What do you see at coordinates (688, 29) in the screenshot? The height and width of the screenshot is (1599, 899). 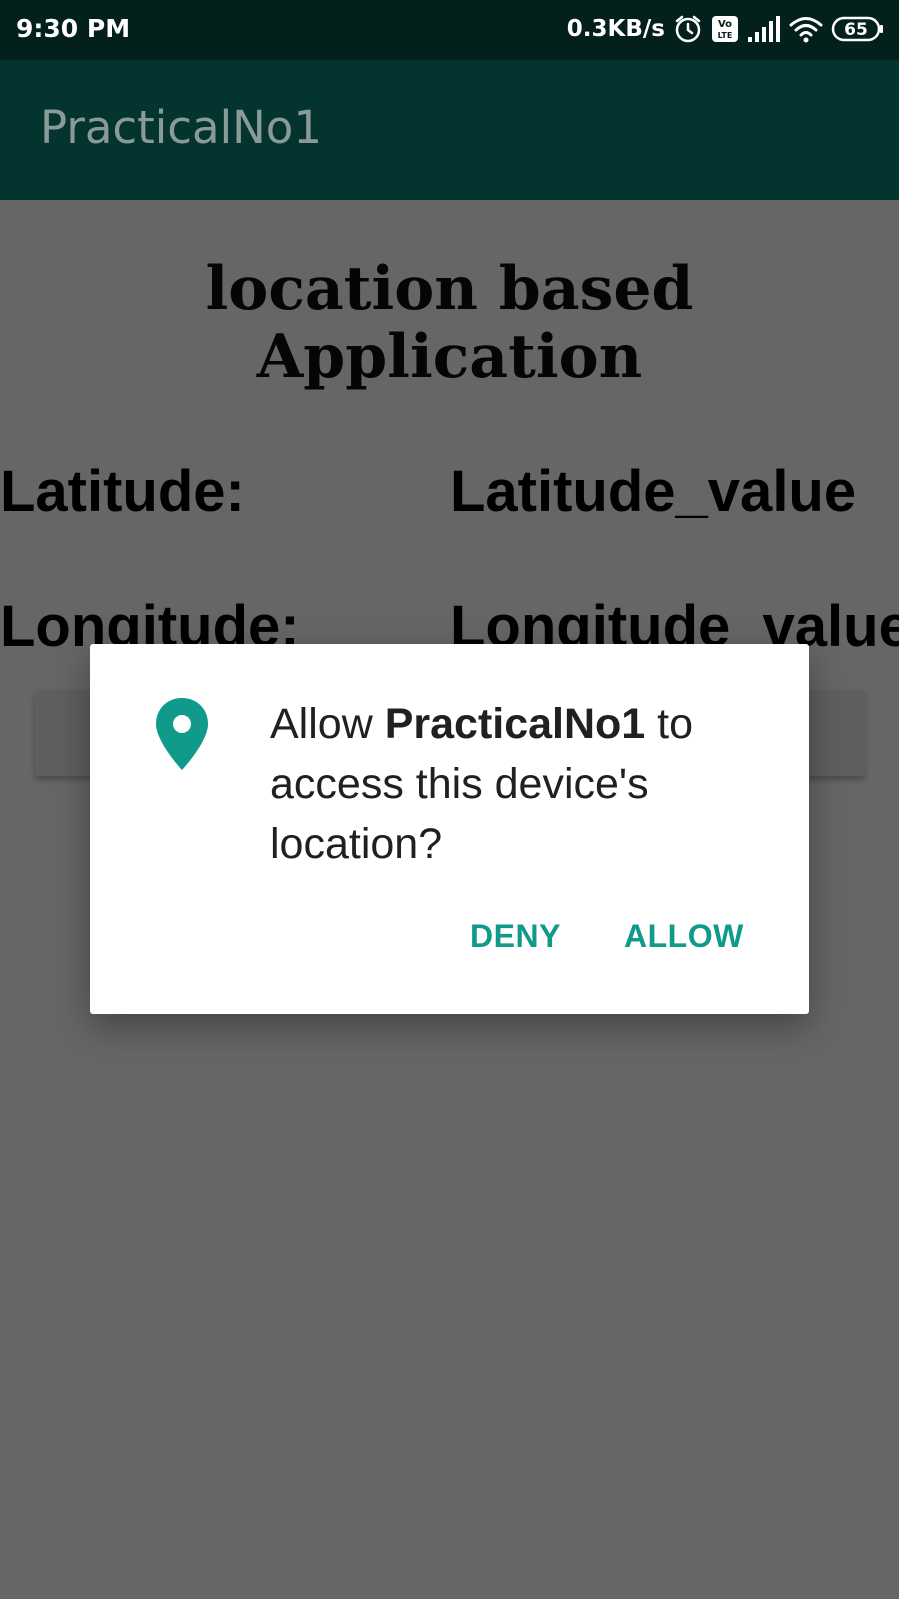 I see `alarm-icon` at bounding box center [688, 29].